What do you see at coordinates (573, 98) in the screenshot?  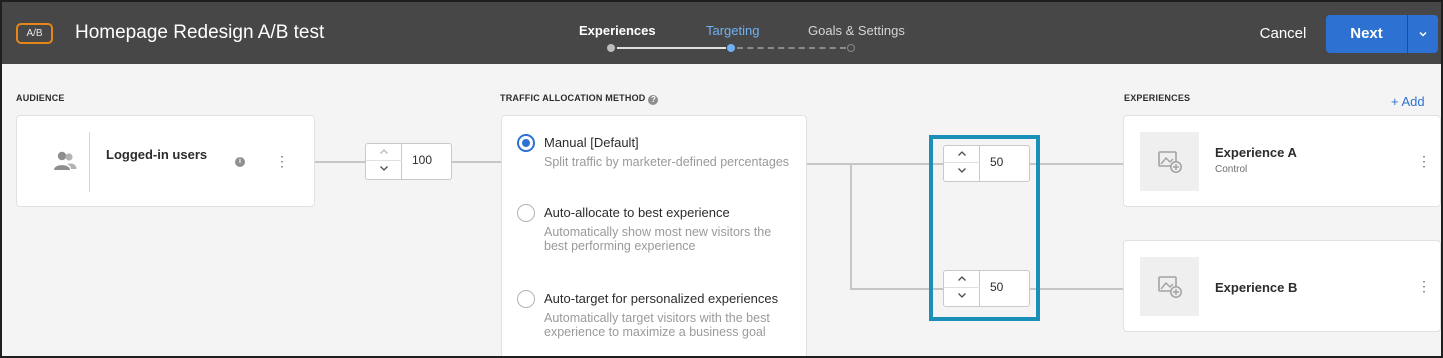 I see `traffic-section-label-text: TRAFFIC ALLOCATION METHOD` at bounding box center [573, 98].